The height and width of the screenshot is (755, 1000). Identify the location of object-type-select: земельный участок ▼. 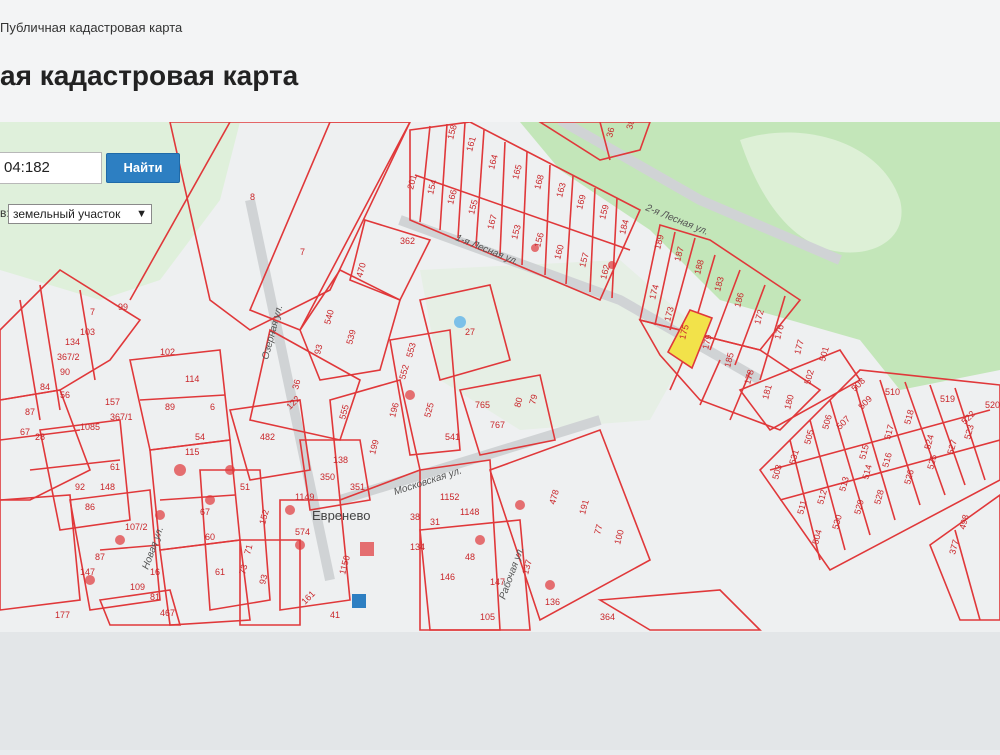
(80, 214).